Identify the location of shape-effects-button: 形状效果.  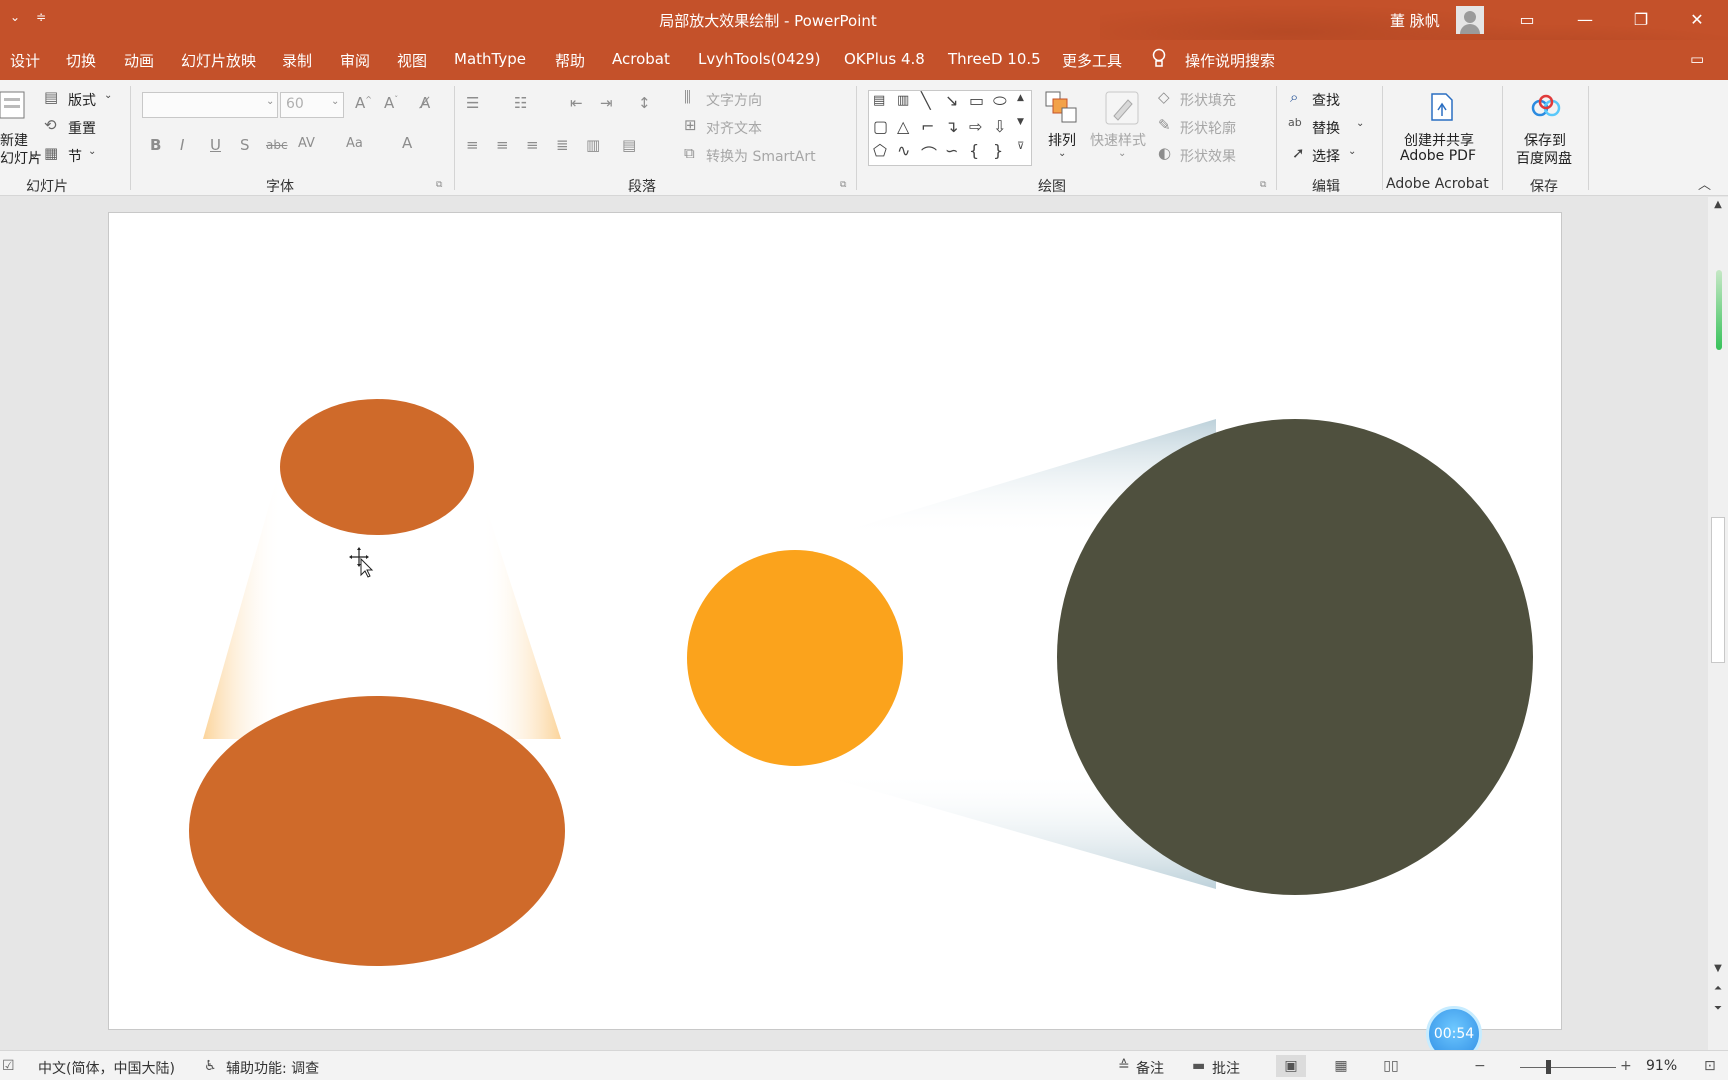
(1208, 156).